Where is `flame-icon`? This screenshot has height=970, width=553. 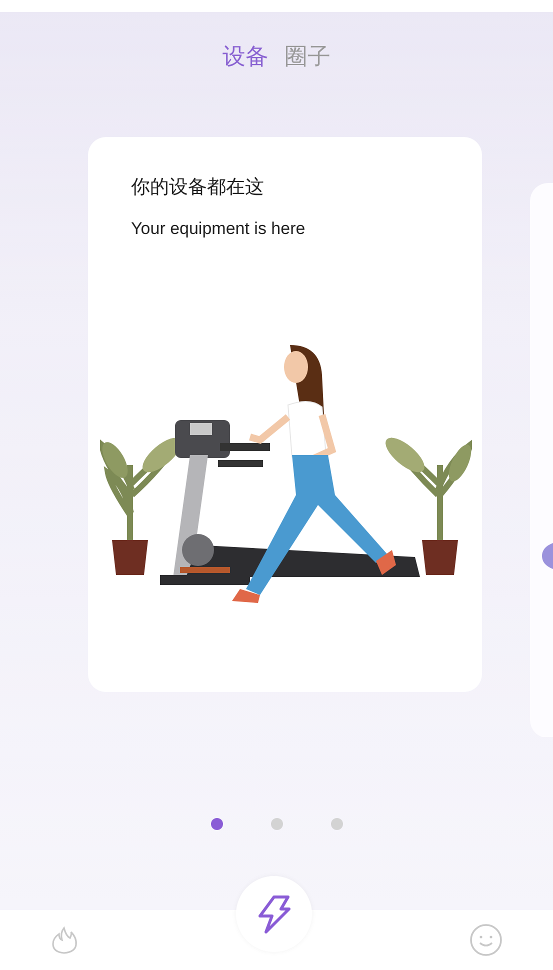
flame-icon is located at coordinates (64, 940).